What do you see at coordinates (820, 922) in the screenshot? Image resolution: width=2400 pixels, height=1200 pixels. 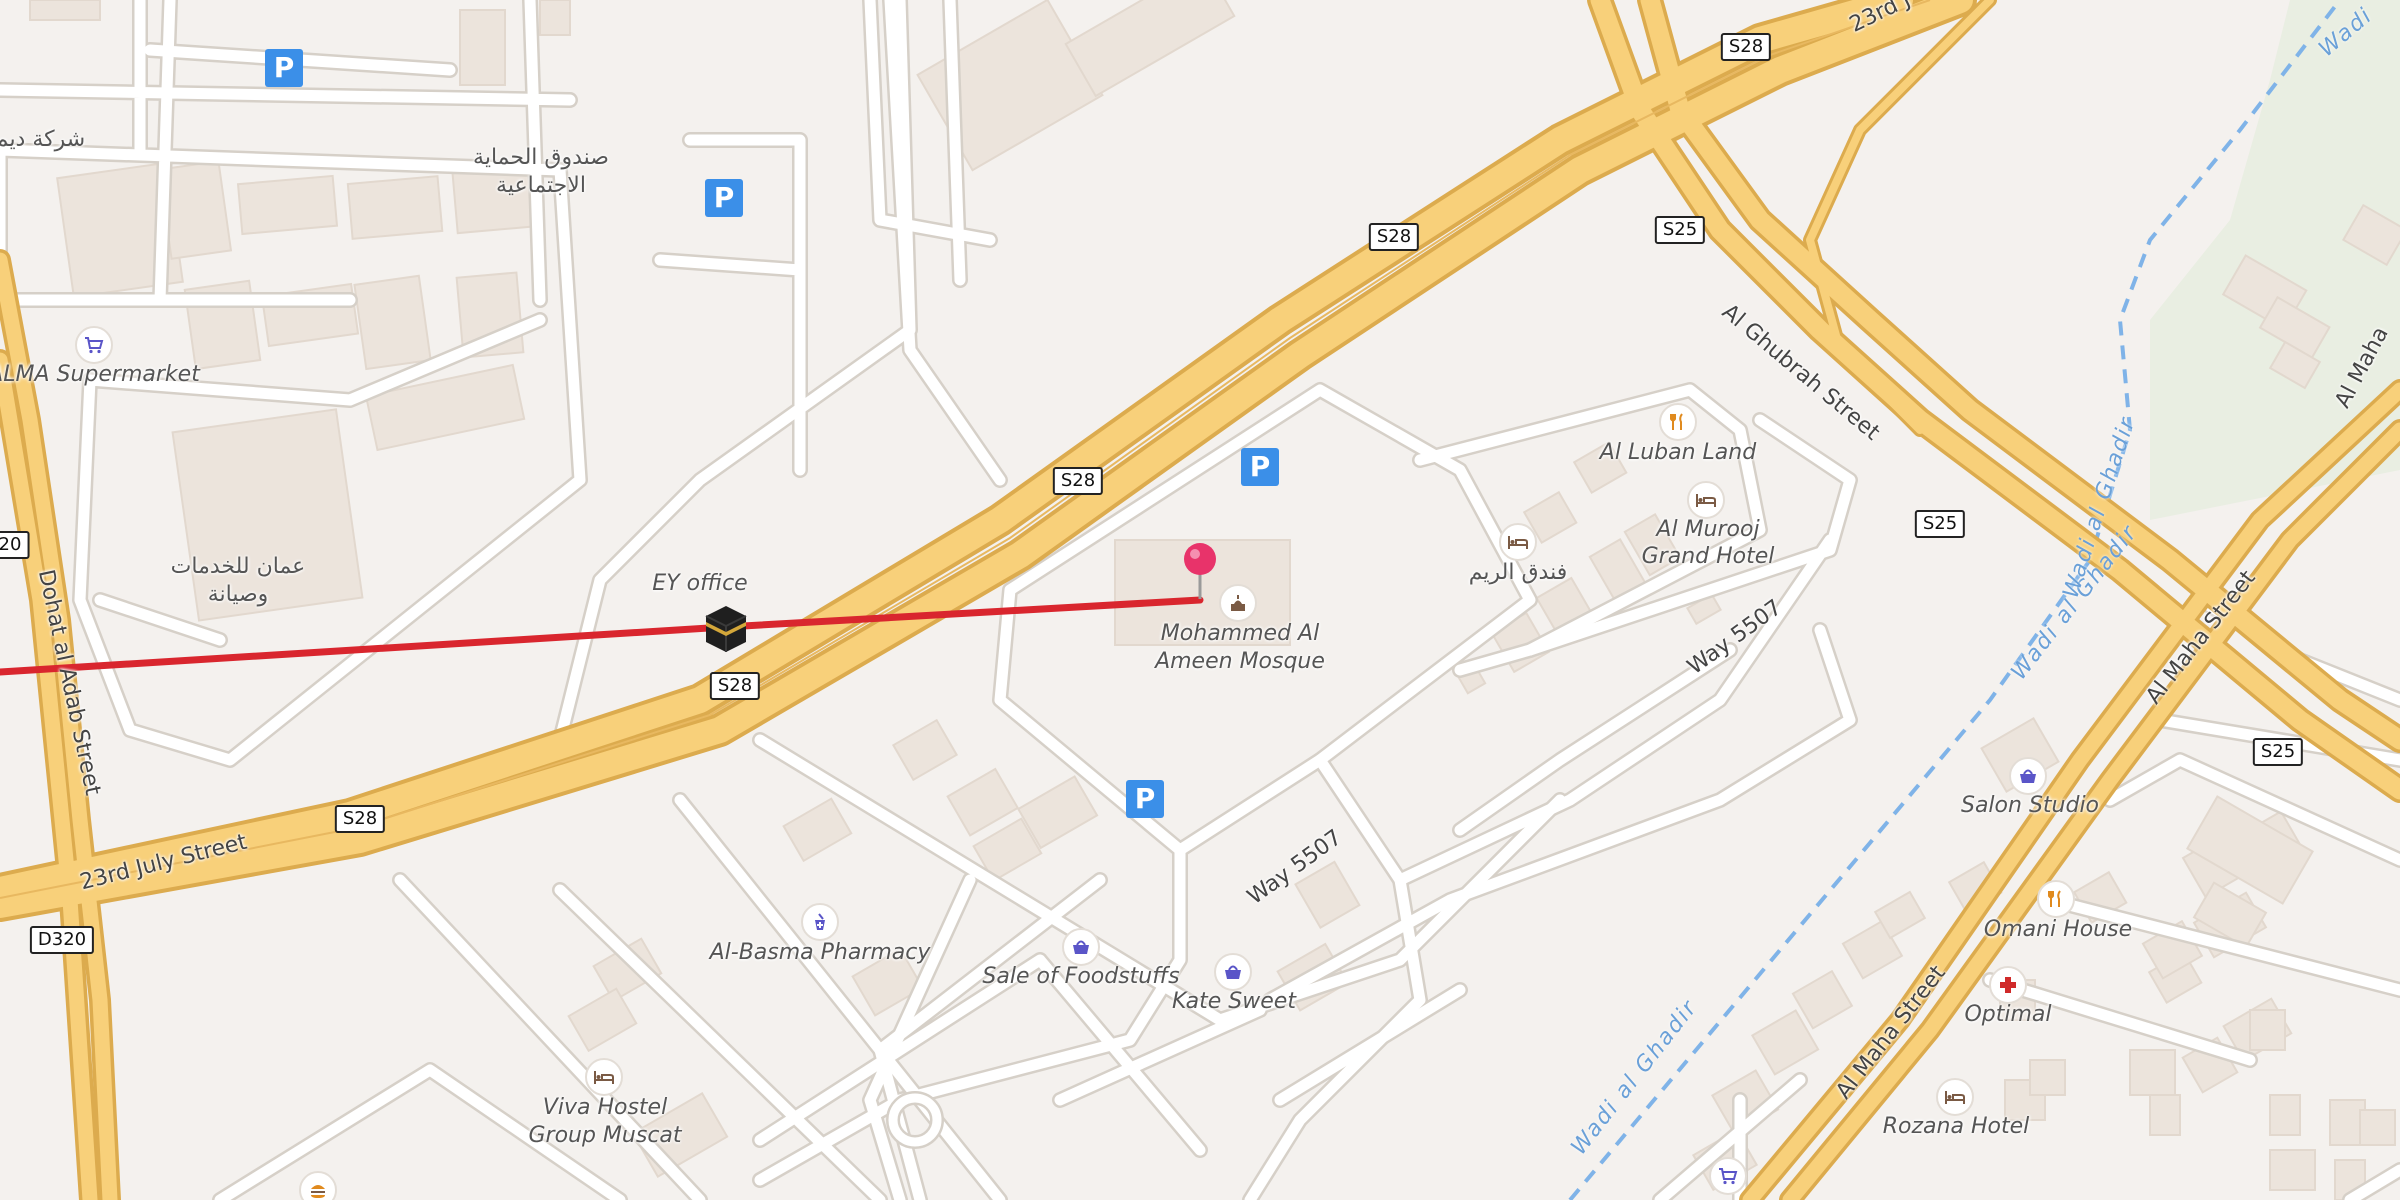 I see `pharmacy-icon` at bounding box center [820, 922].